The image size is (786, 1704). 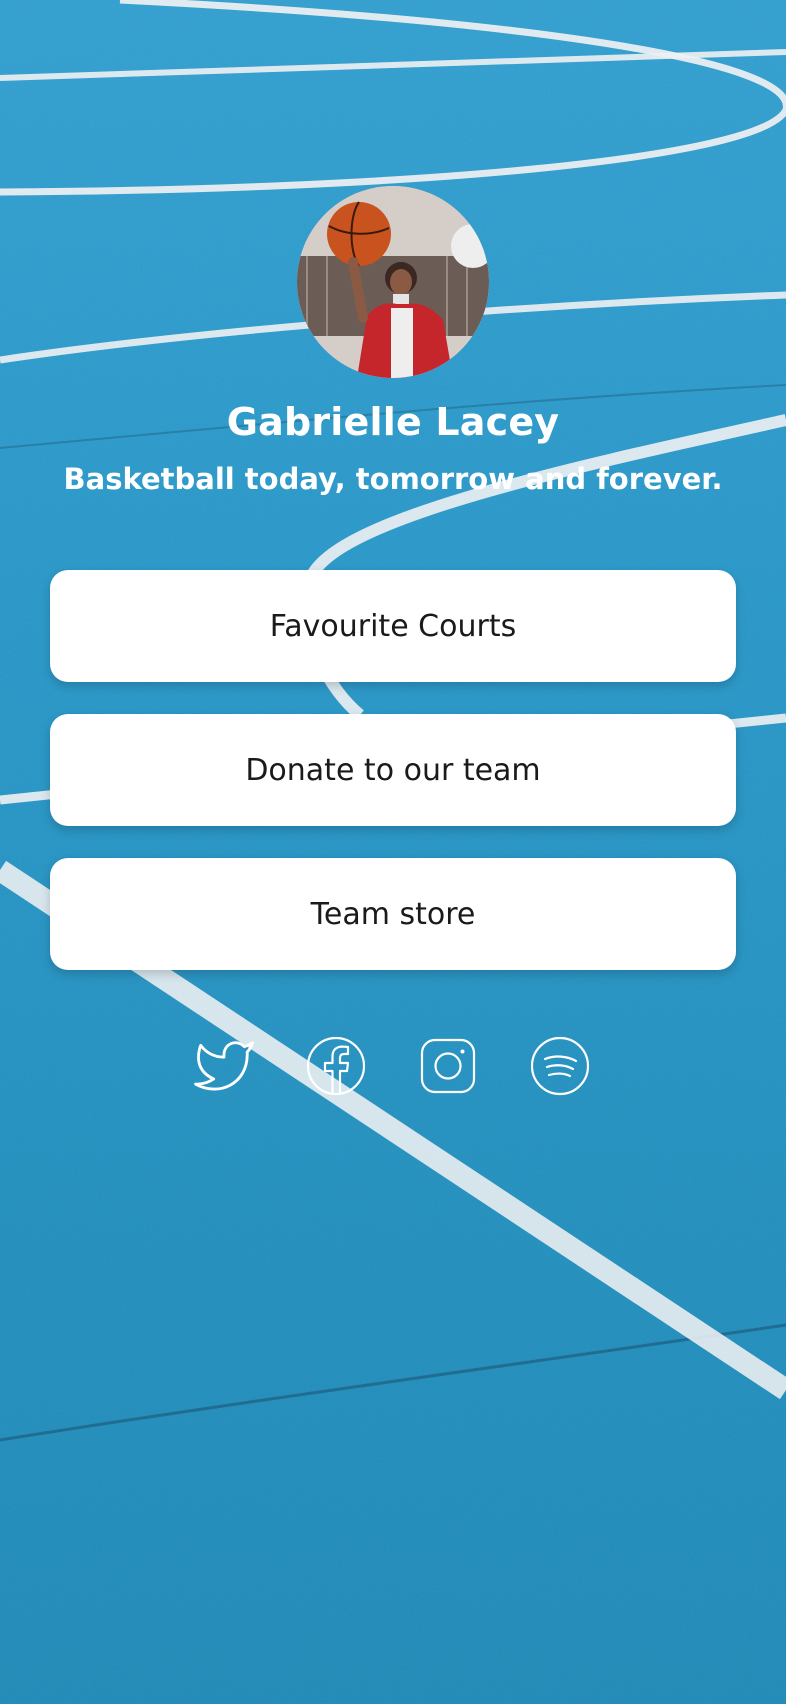 What do you see at coordinates (393, 626) in the screenshot?
I see `favourite-courts-button: Favourite Courts` at bounding box center [393, 626].